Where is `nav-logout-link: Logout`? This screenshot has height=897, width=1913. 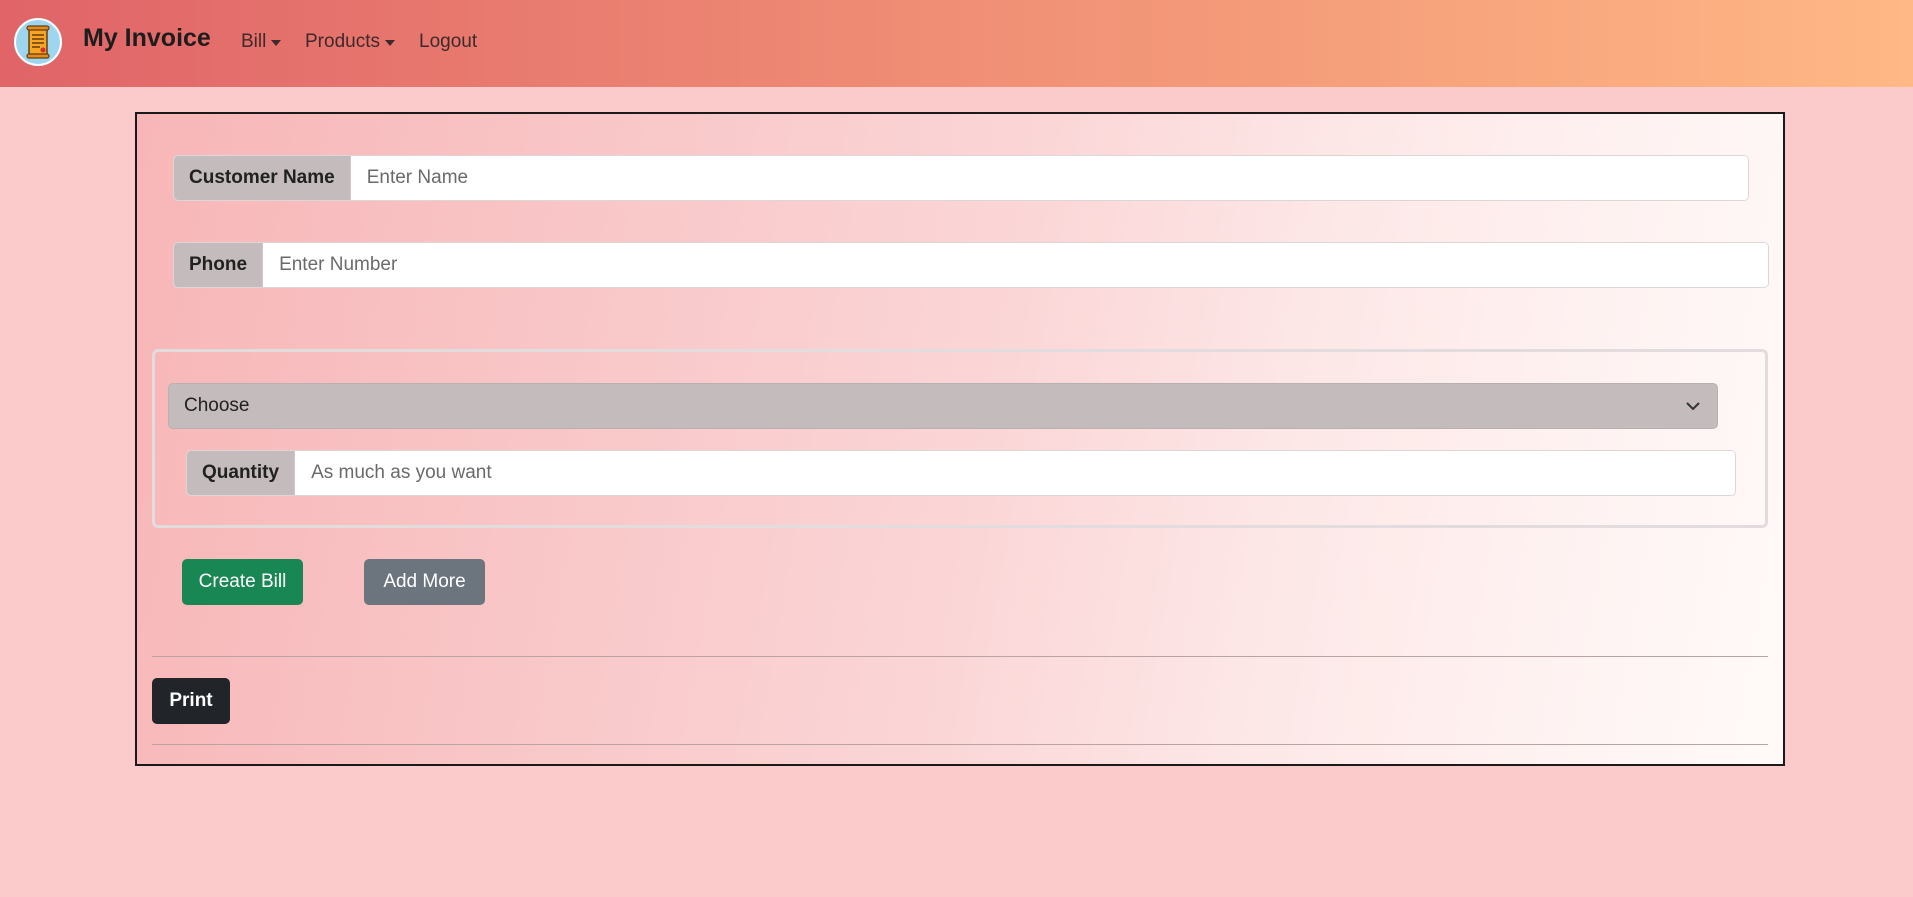
nav-logout-link: Logout is located at coordinates (448, 42).